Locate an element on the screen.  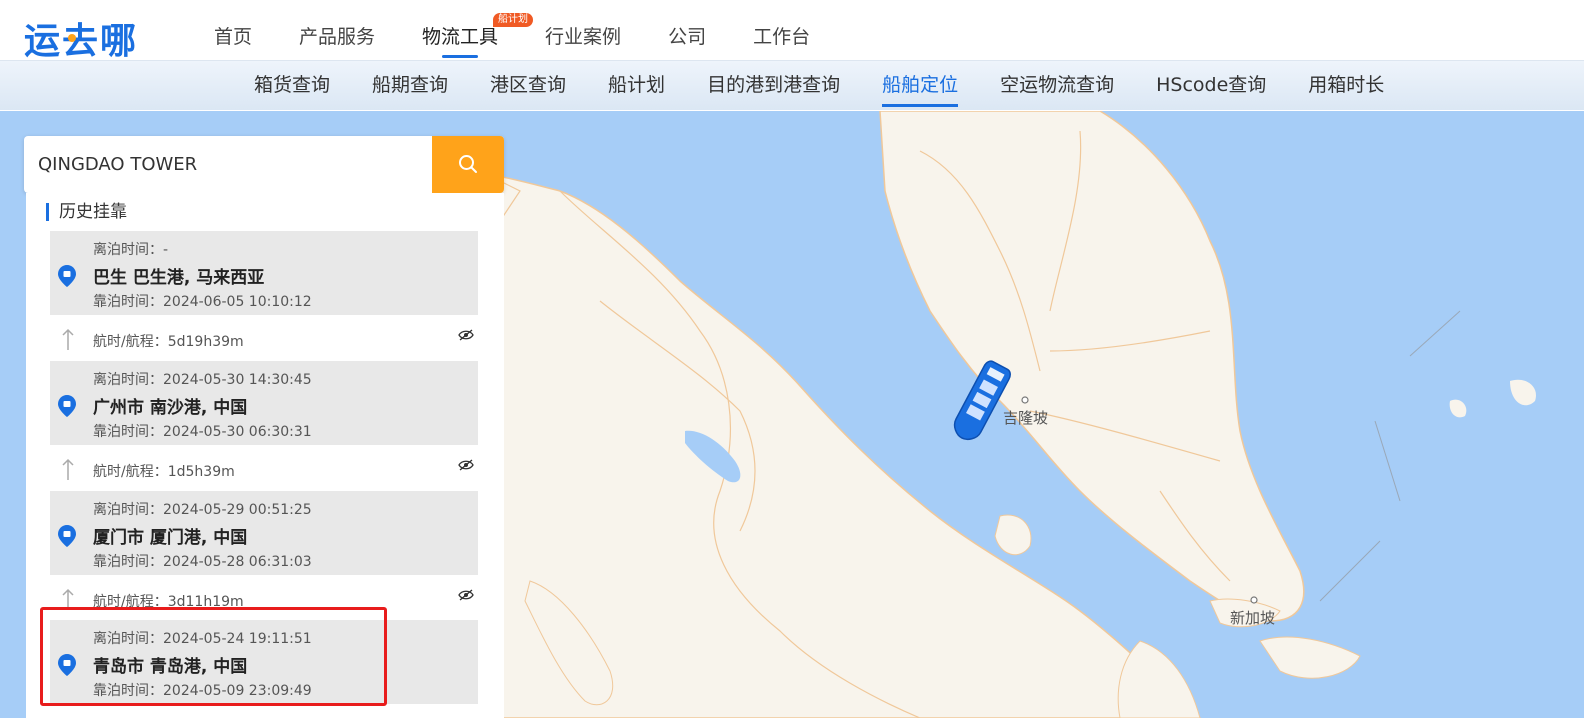
subnav-vessel-plan: 船计划 is located at coordinates (636, 86).